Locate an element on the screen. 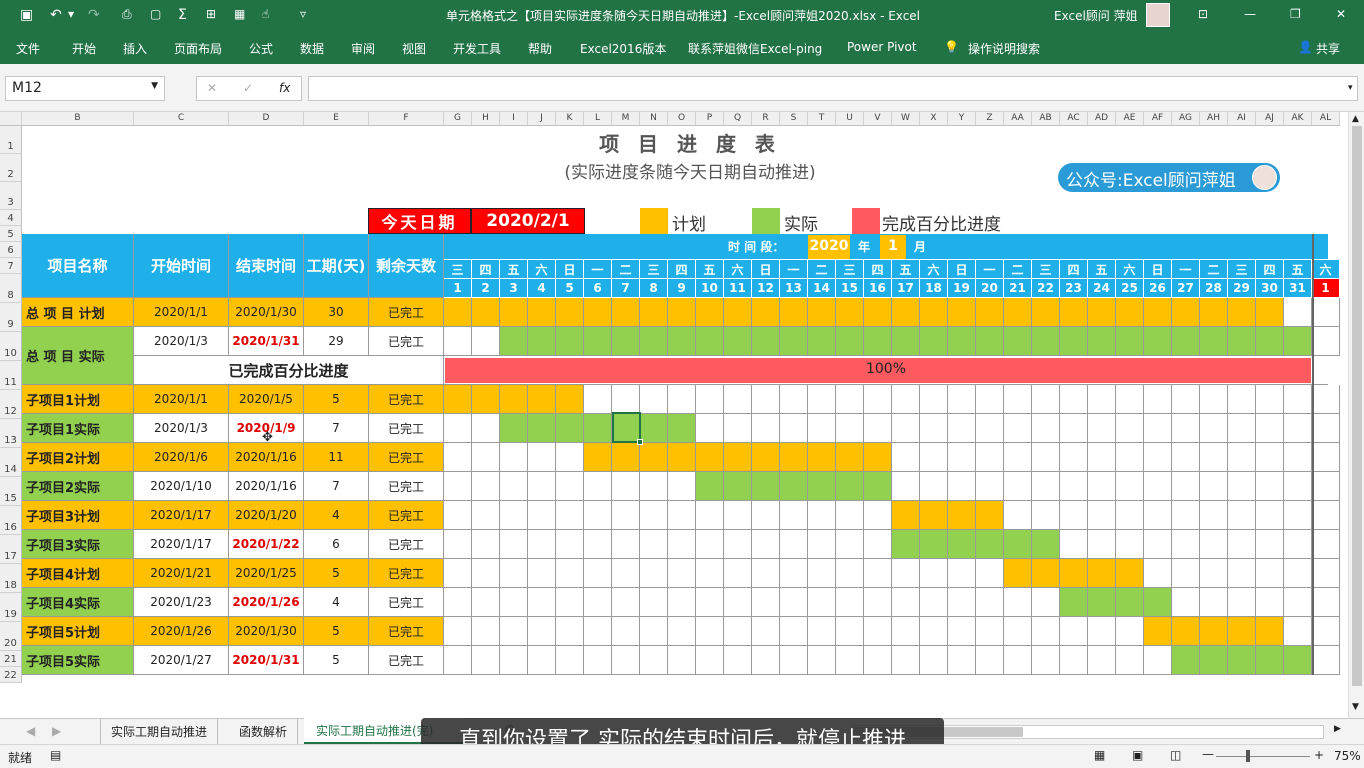  row-start: 2020/1/3 is located at coordinates (181, 428).